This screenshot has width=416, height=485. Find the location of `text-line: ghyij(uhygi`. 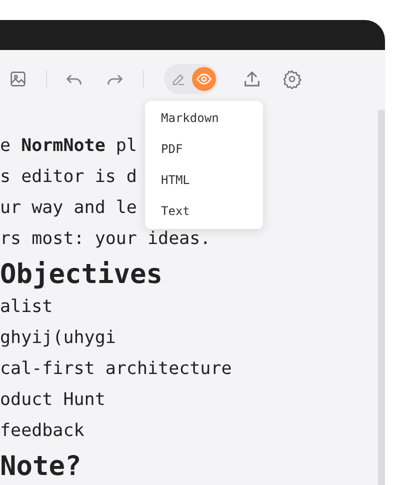

text-line: ghyij(uhygi is located at coordinates (58, 338).